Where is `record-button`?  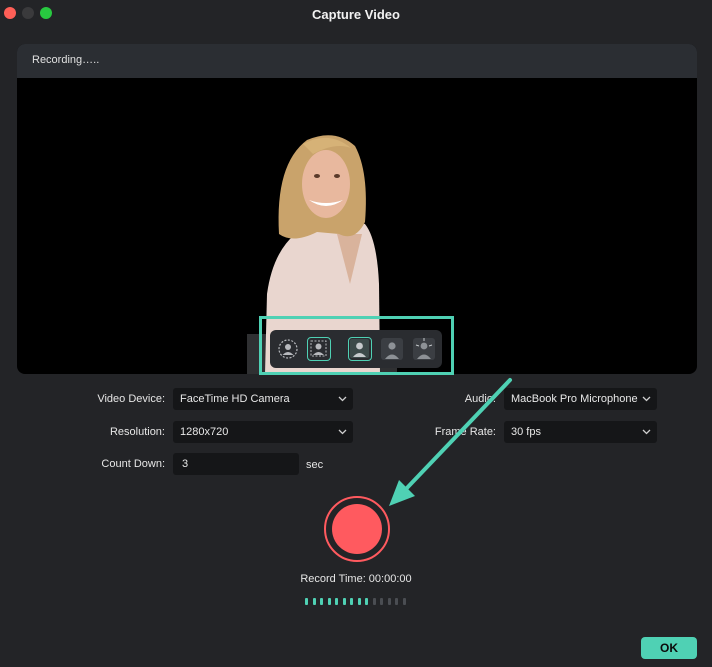 record-button is located at coordinates (357, 529).